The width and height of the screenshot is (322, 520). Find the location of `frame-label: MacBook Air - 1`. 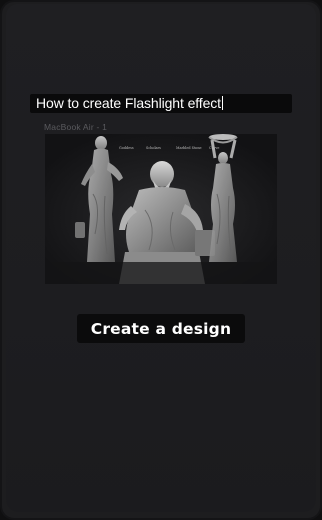

frame-label: MacBook Air - 1 is located at coordinates (75, 127).